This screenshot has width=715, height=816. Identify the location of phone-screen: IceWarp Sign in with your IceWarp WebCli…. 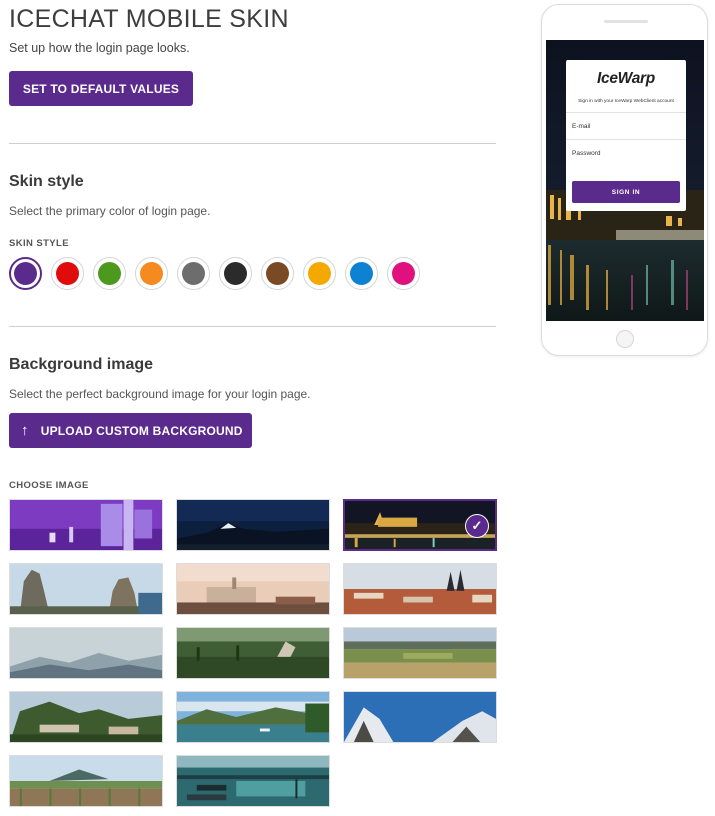
(625, 180).